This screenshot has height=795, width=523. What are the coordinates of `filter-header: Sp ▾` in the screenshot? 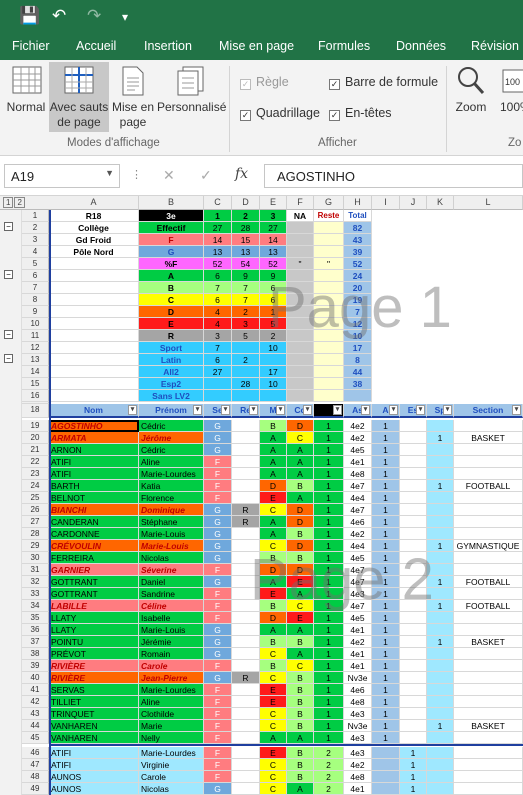 It's located at (440, 411).